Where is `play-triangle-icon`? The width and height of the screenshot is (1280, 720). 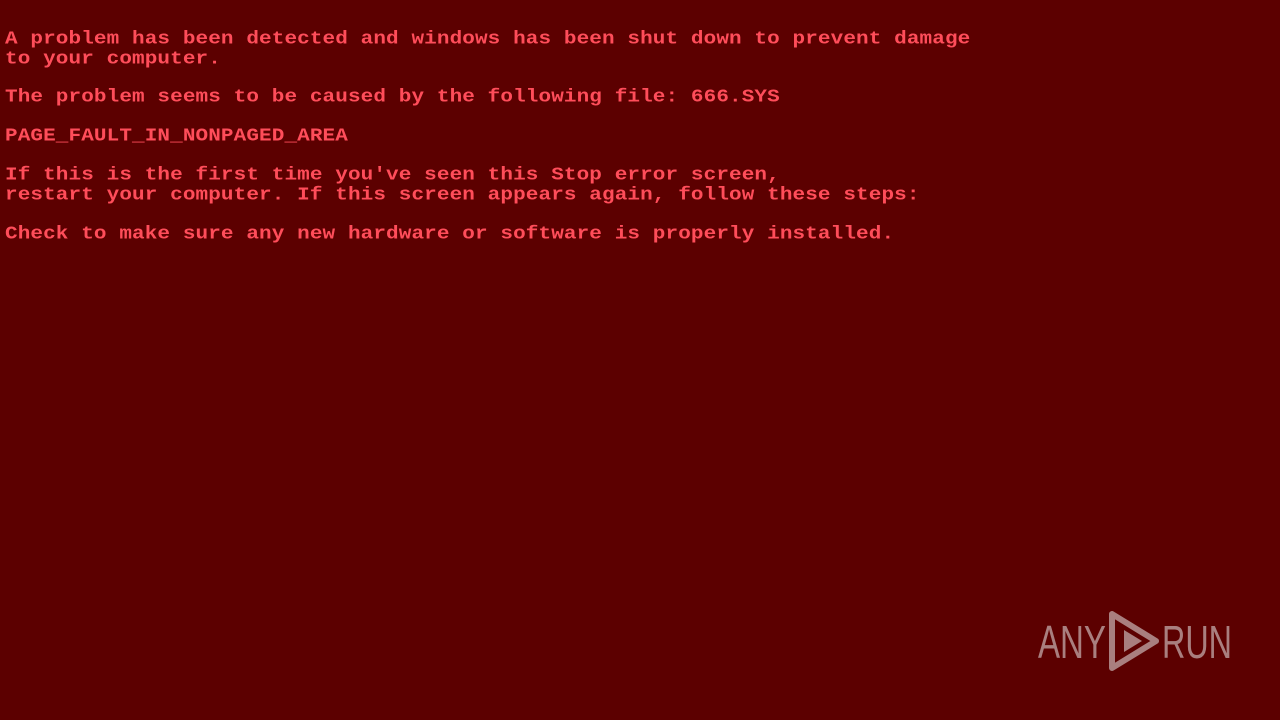 play-triangle-icon is located at coordinates (1134, 641).